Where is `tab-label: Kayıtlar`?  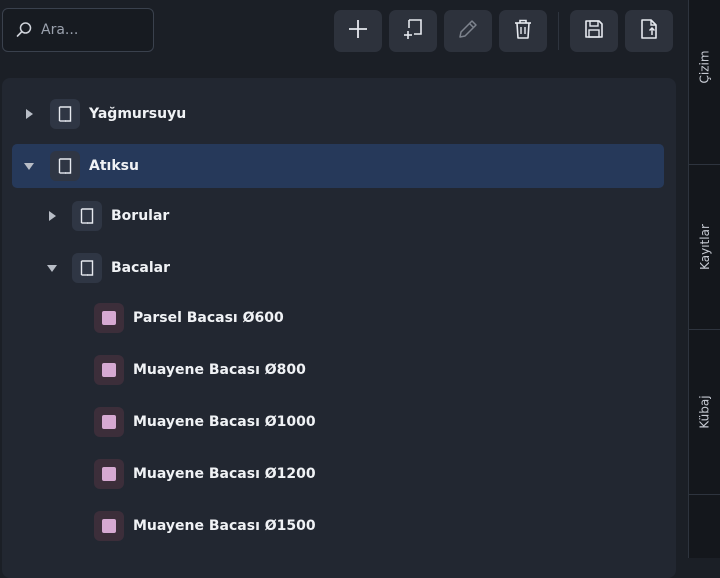
tab-label: Kayıtlar is located at coordinates (705, 247).